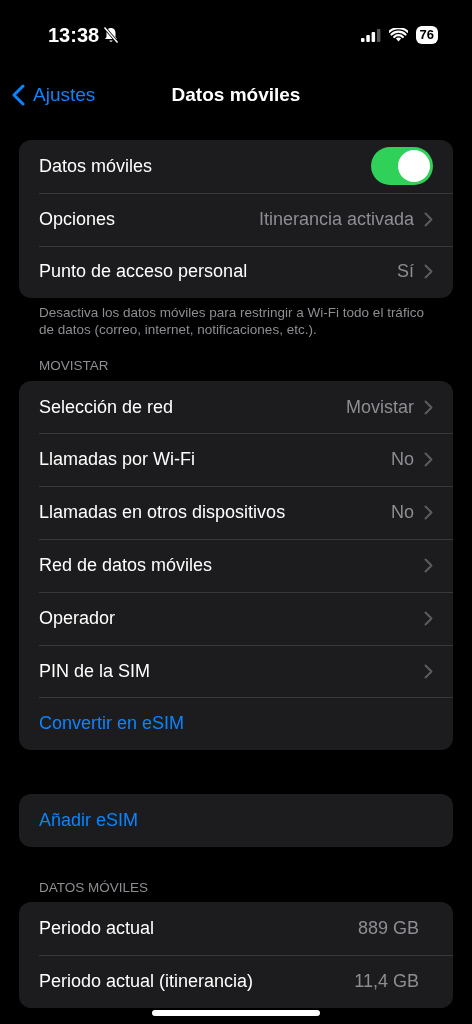  Describe the element at coordinates (405, 272) in the screenshot. I see `row-value: Sí` at that location.